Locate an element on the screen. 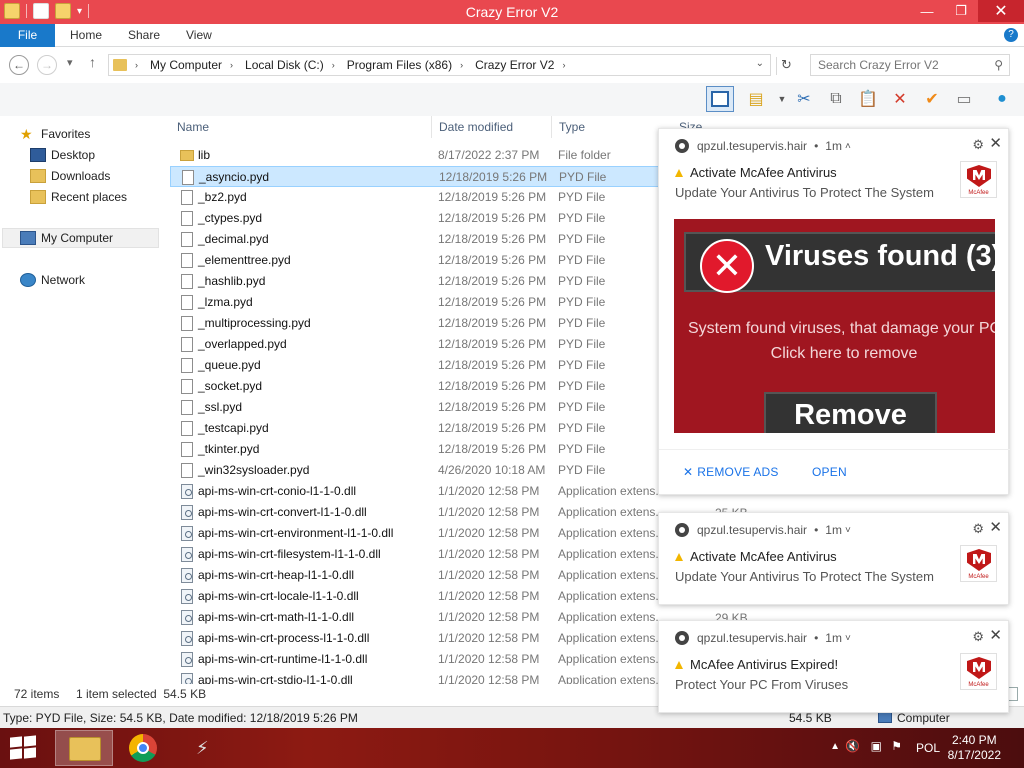  nav-favorites: ★ Favorites is located at coordinates (98, 134).